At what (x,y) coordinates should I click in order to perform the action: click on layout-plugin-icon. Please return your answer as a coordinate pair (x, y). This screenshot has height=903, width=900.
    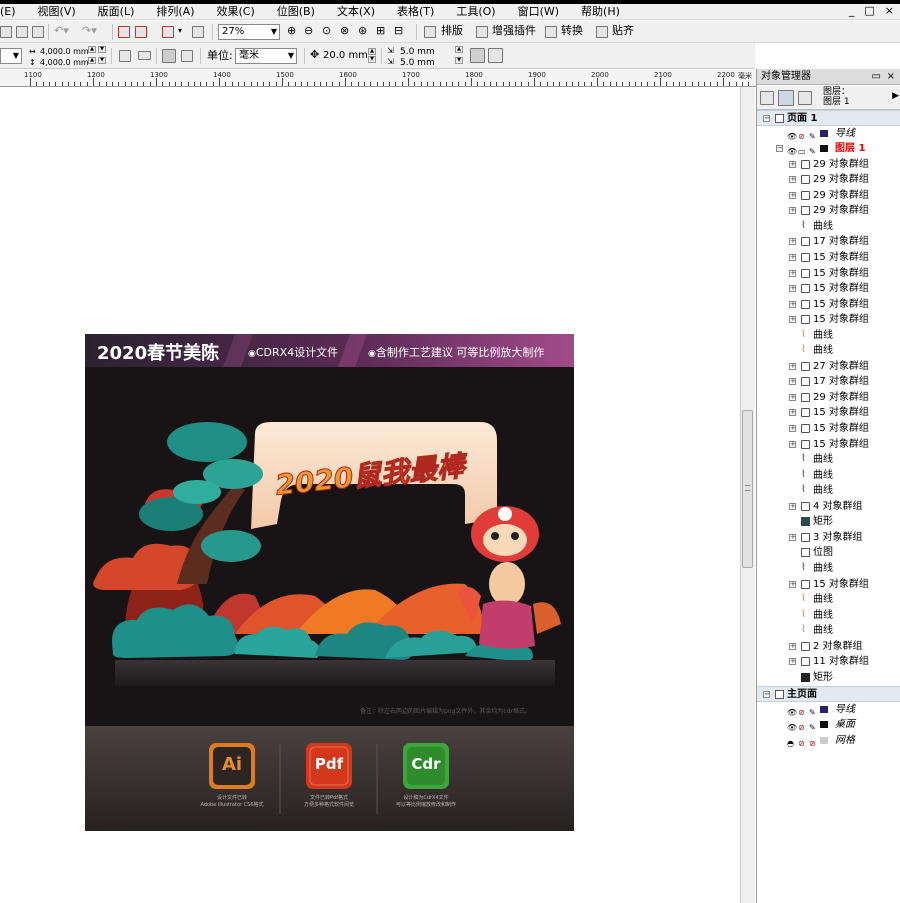
    Looking at the image, I should click on (430, 32).